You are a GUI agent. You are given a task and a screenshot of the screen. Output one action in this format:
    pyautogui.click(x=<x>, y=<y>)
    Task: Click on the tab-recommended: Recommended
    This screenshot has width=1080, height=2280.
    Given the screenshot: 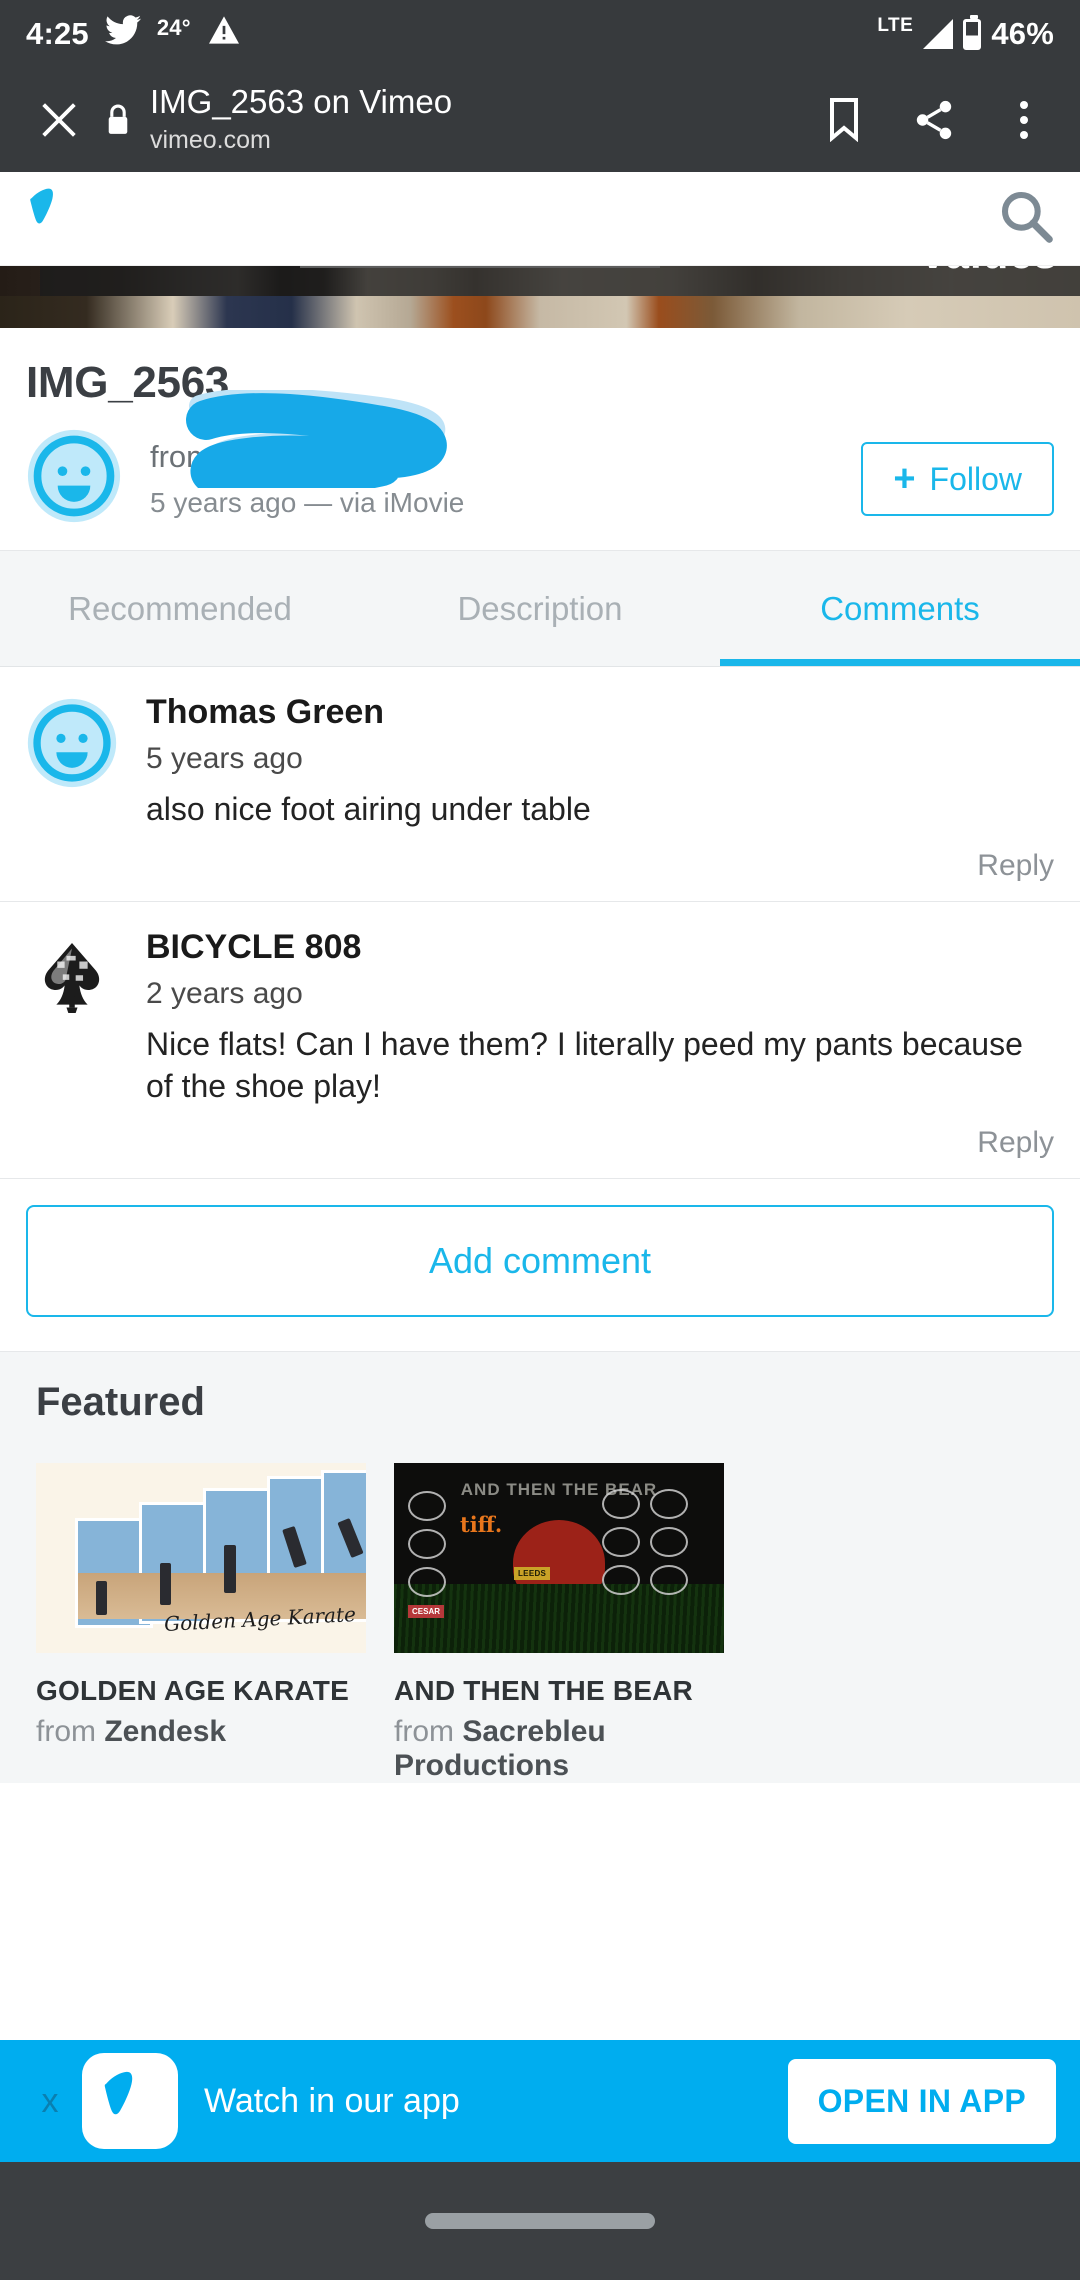 What is the action you would take?
    pyautogui.click(x=180, y=608)
    